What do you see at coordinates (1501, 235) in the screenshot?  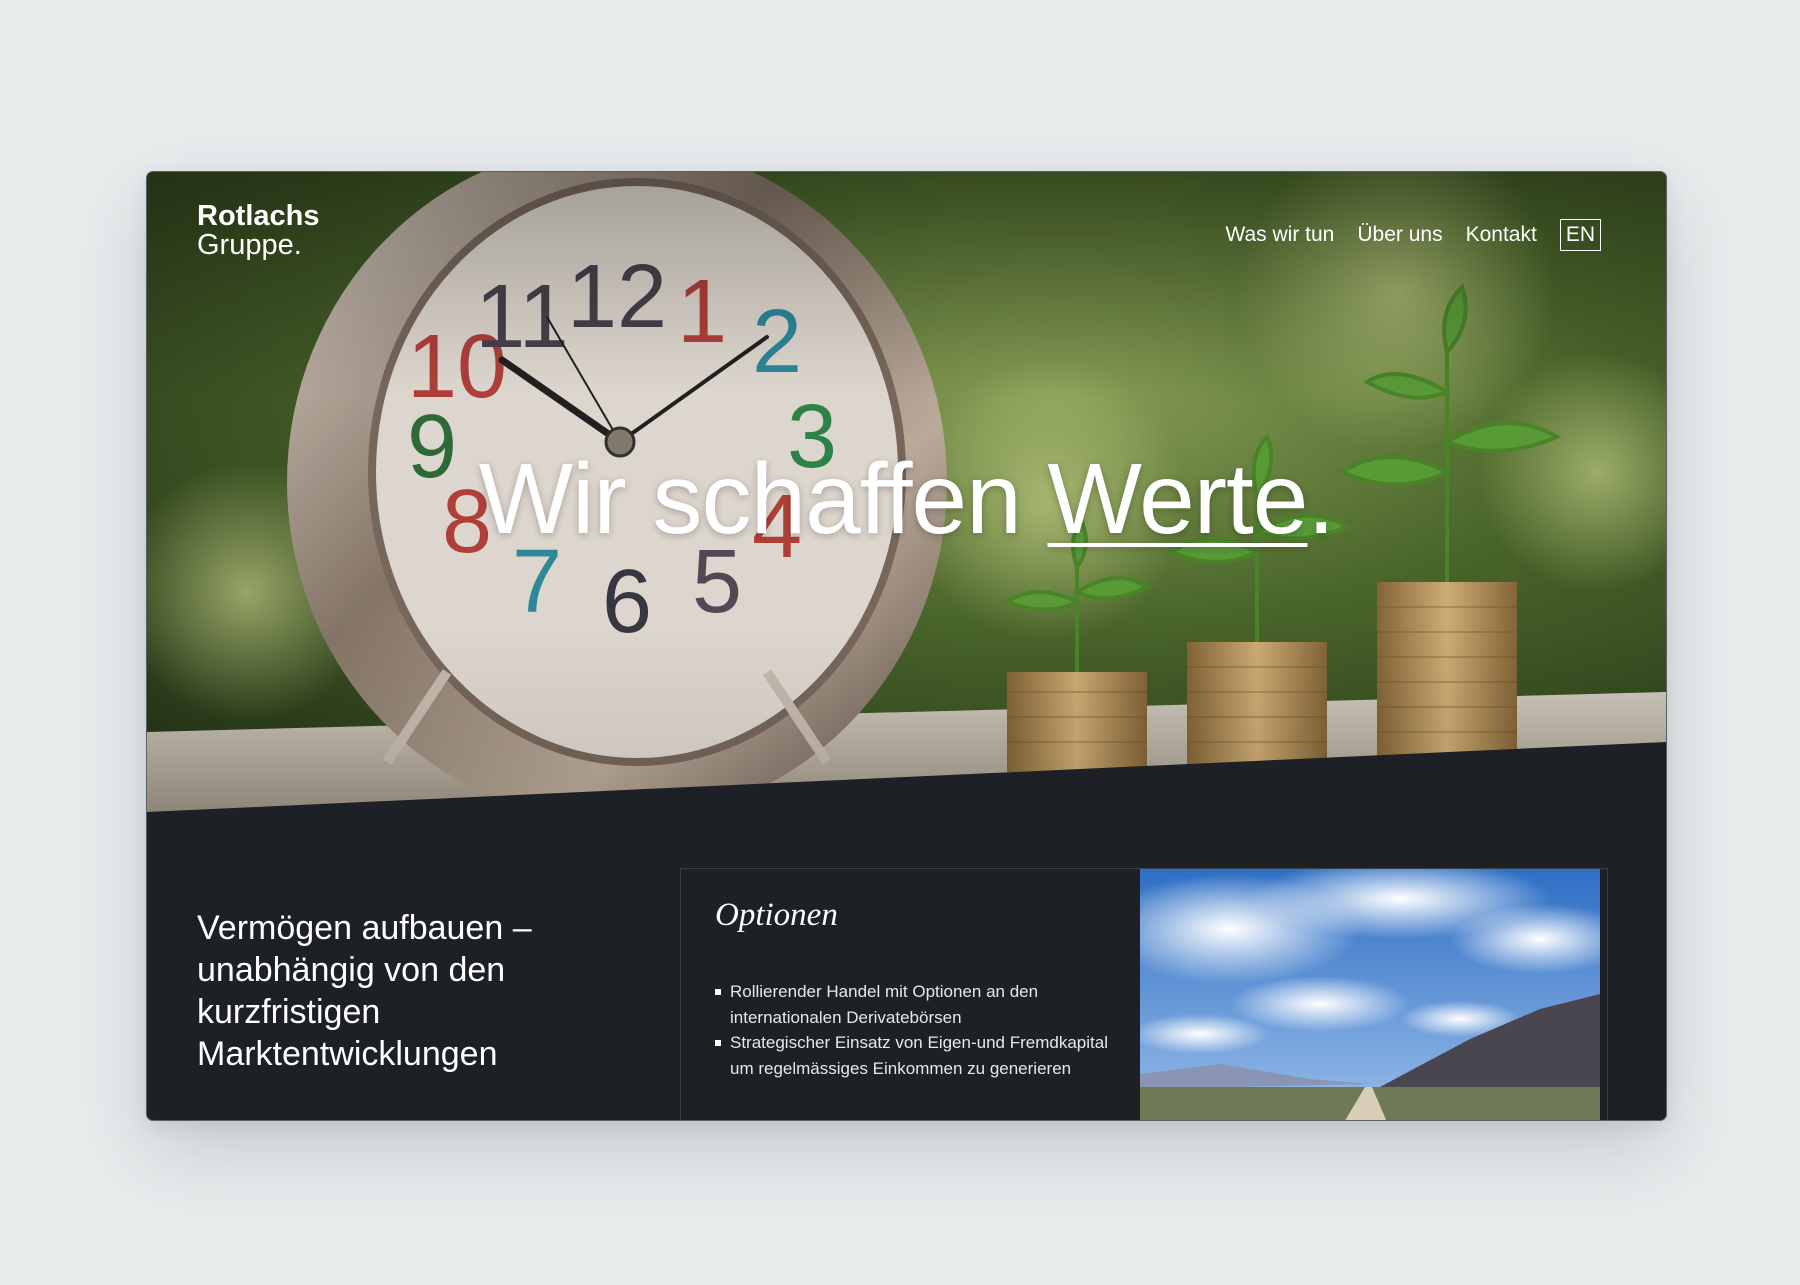 I see `nav-item-kontakt: Kontakt` at bounding box center [1501, 235].